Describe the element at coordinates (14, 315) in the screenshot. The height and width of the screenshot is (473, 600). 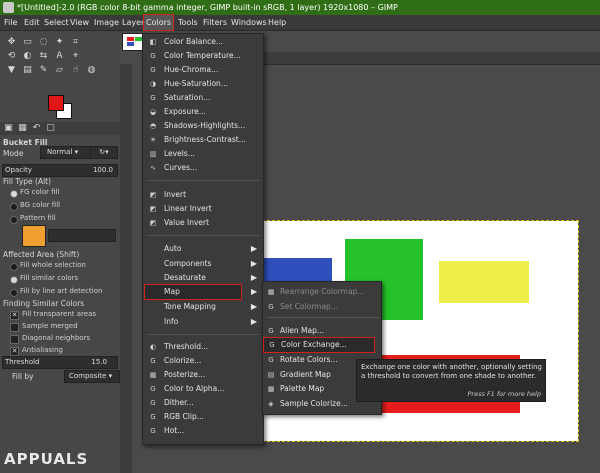
I see `fill-transparent-checkbox: ✕` at that location.